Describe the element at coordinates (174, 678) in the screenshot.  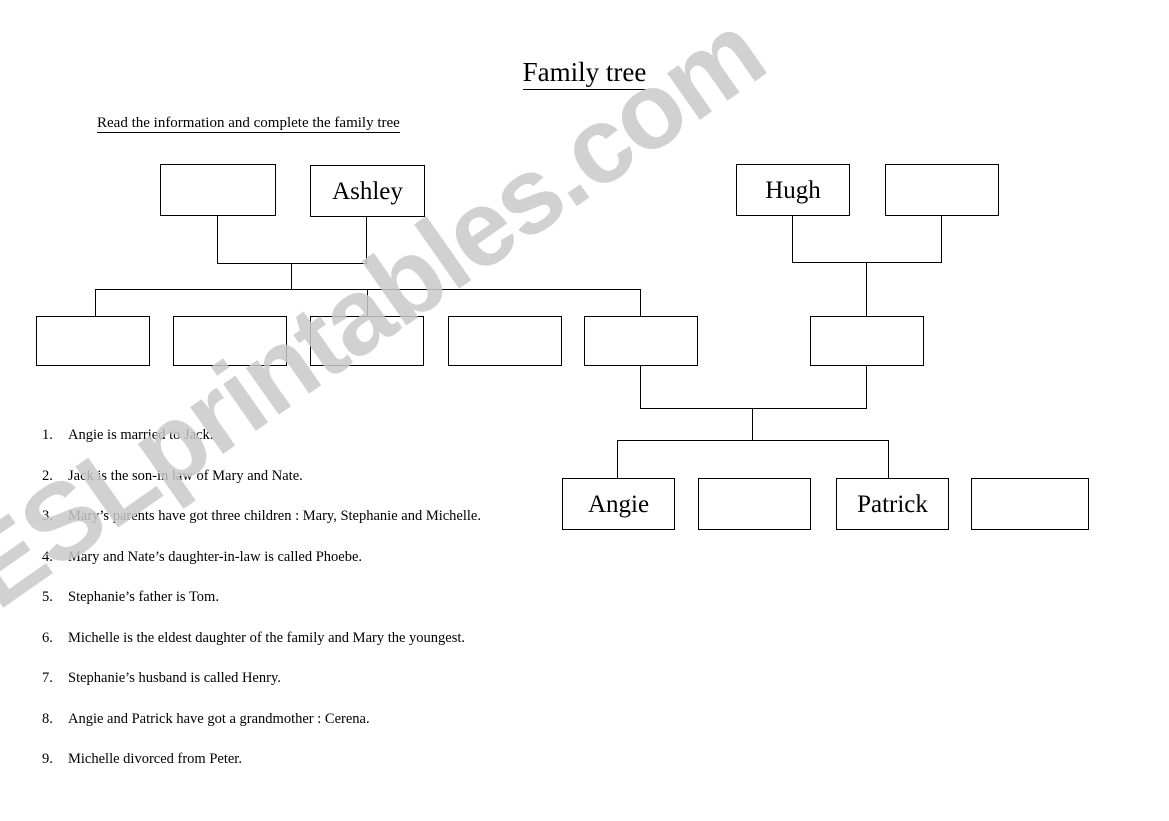
I see `clue-text: Stephanie’s husband is called Henry.` at that location.